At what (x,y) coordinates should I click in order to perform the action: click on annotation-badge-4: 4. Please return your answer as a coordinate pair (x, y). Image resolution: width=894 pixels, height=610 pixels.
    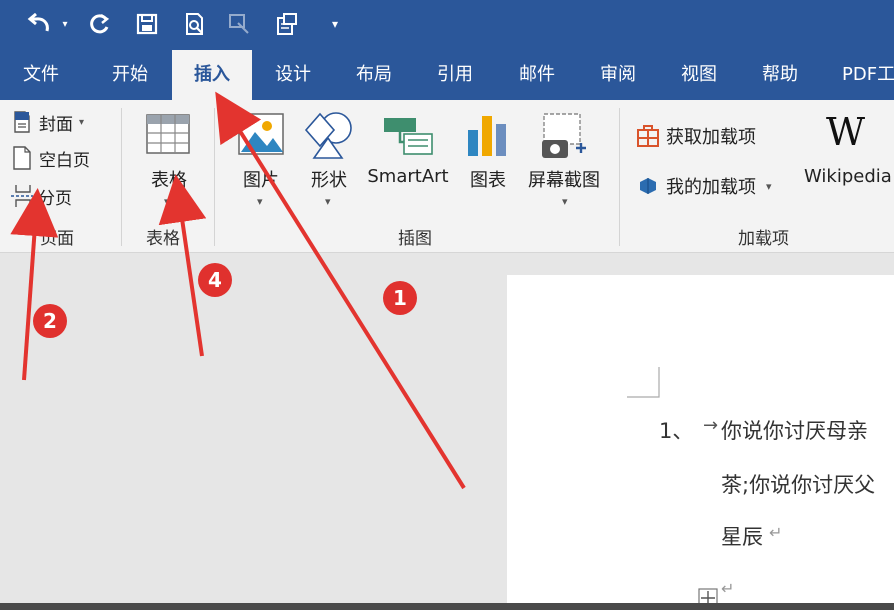
    Looking at the image, I should click on (215, 280).